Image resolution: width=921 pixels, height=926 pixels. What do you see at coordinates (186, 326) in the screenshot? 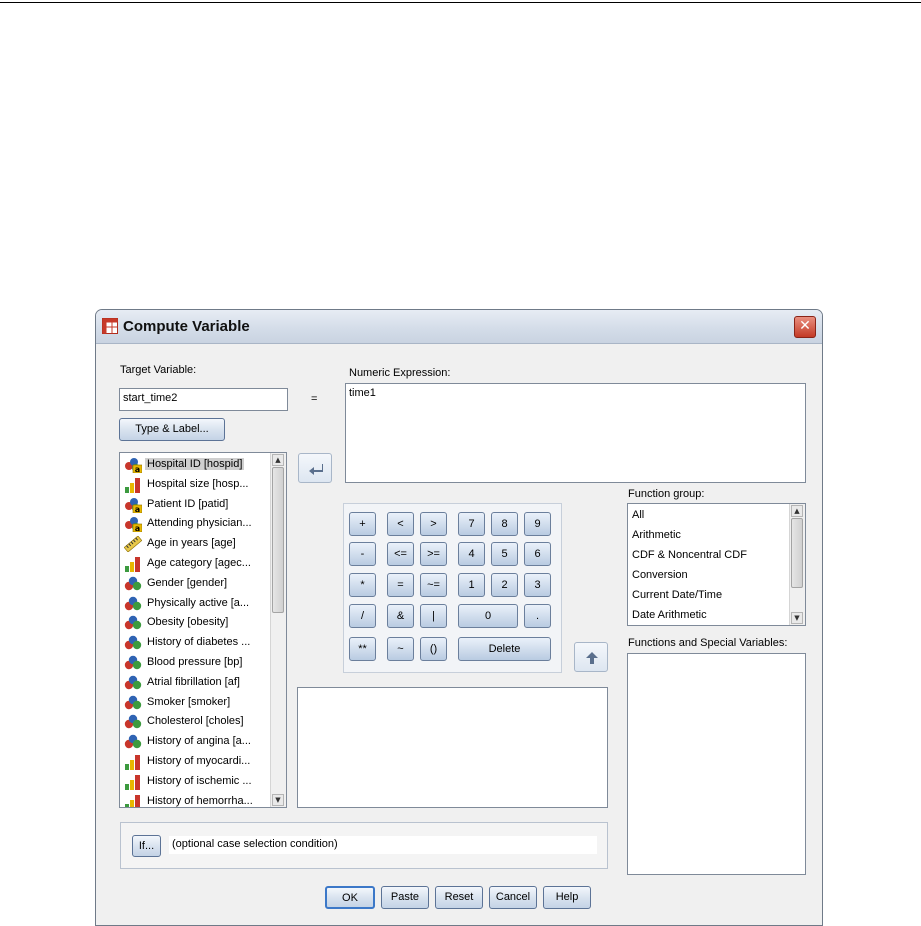
I see `dialog-title: Compute Variable` at bounding box center [186, 326].